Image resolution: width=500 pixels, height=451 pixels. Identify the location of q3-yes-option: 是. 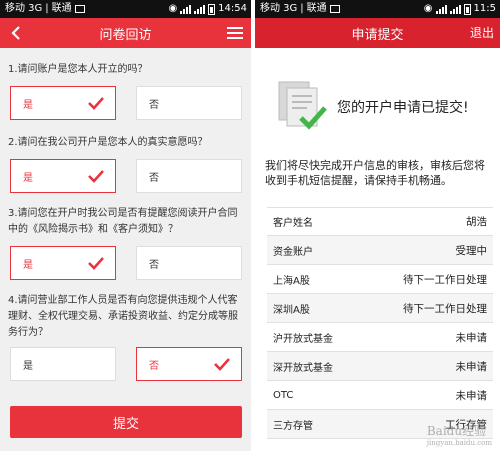
(63, 263).